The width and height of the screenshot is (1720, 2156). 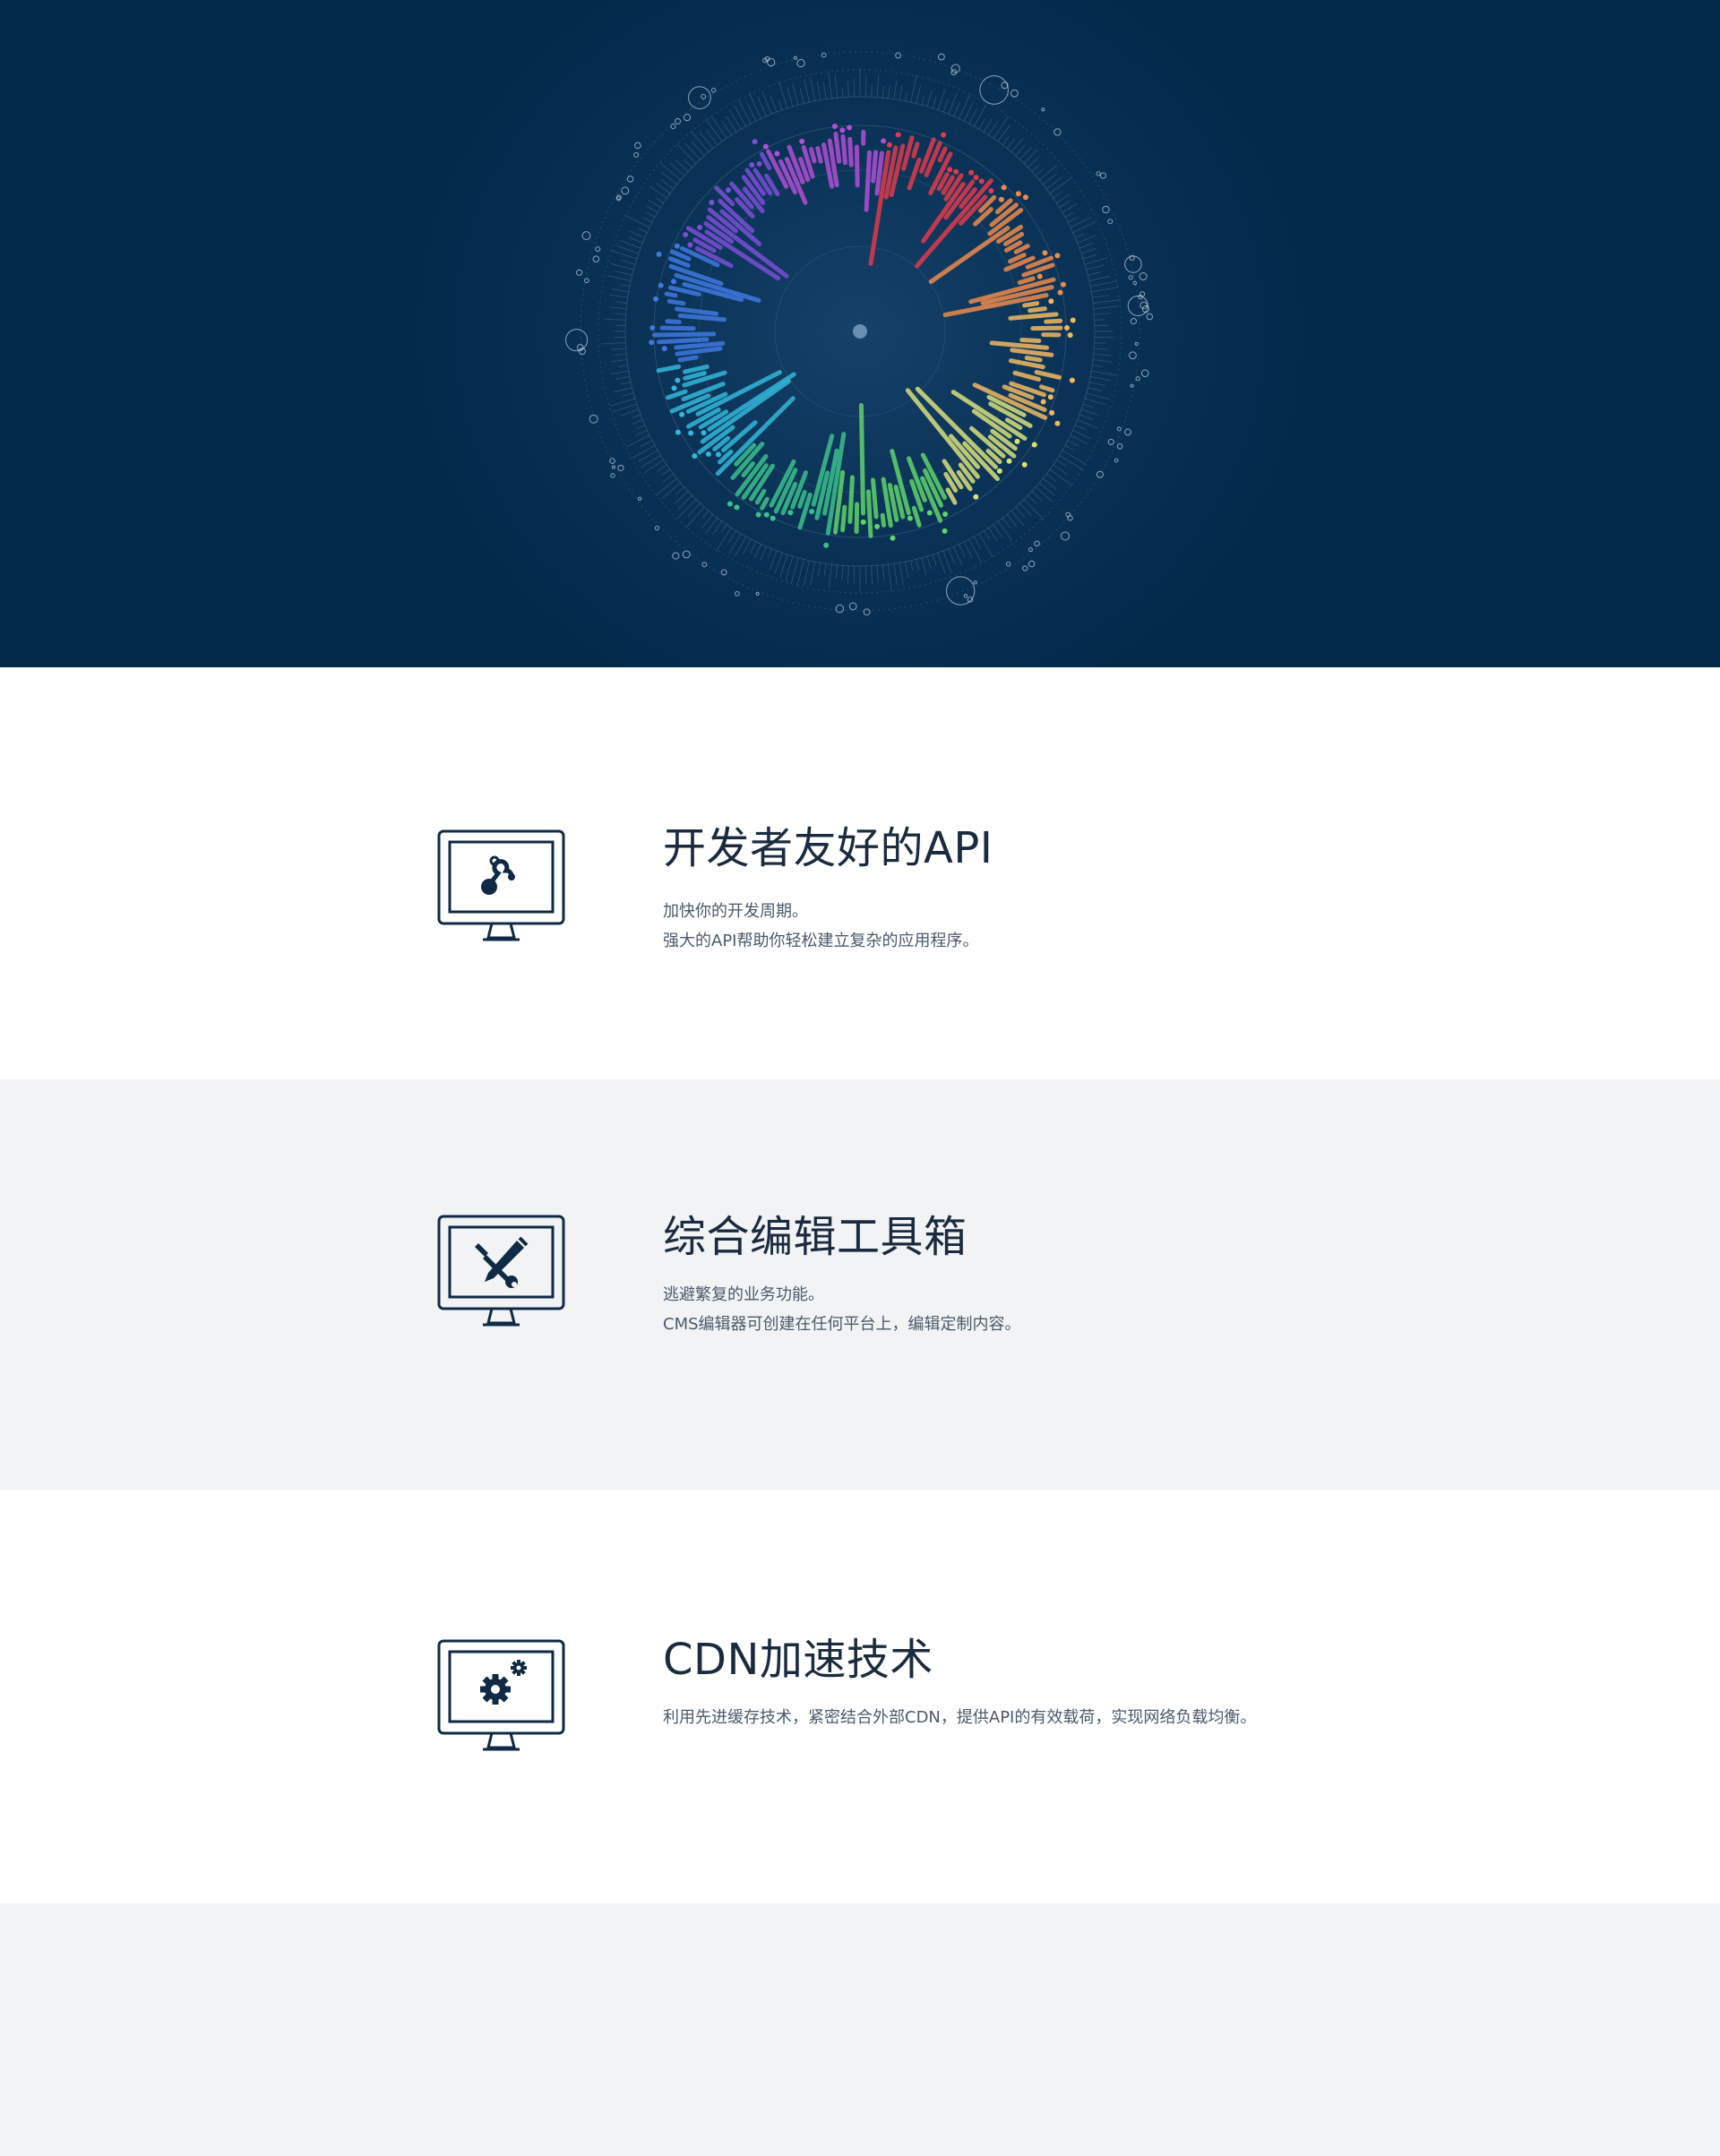 What do you see at coordinates (860, 2029) in the screenshot?
I see `bottom-section` at bounding box center [860, 2029].